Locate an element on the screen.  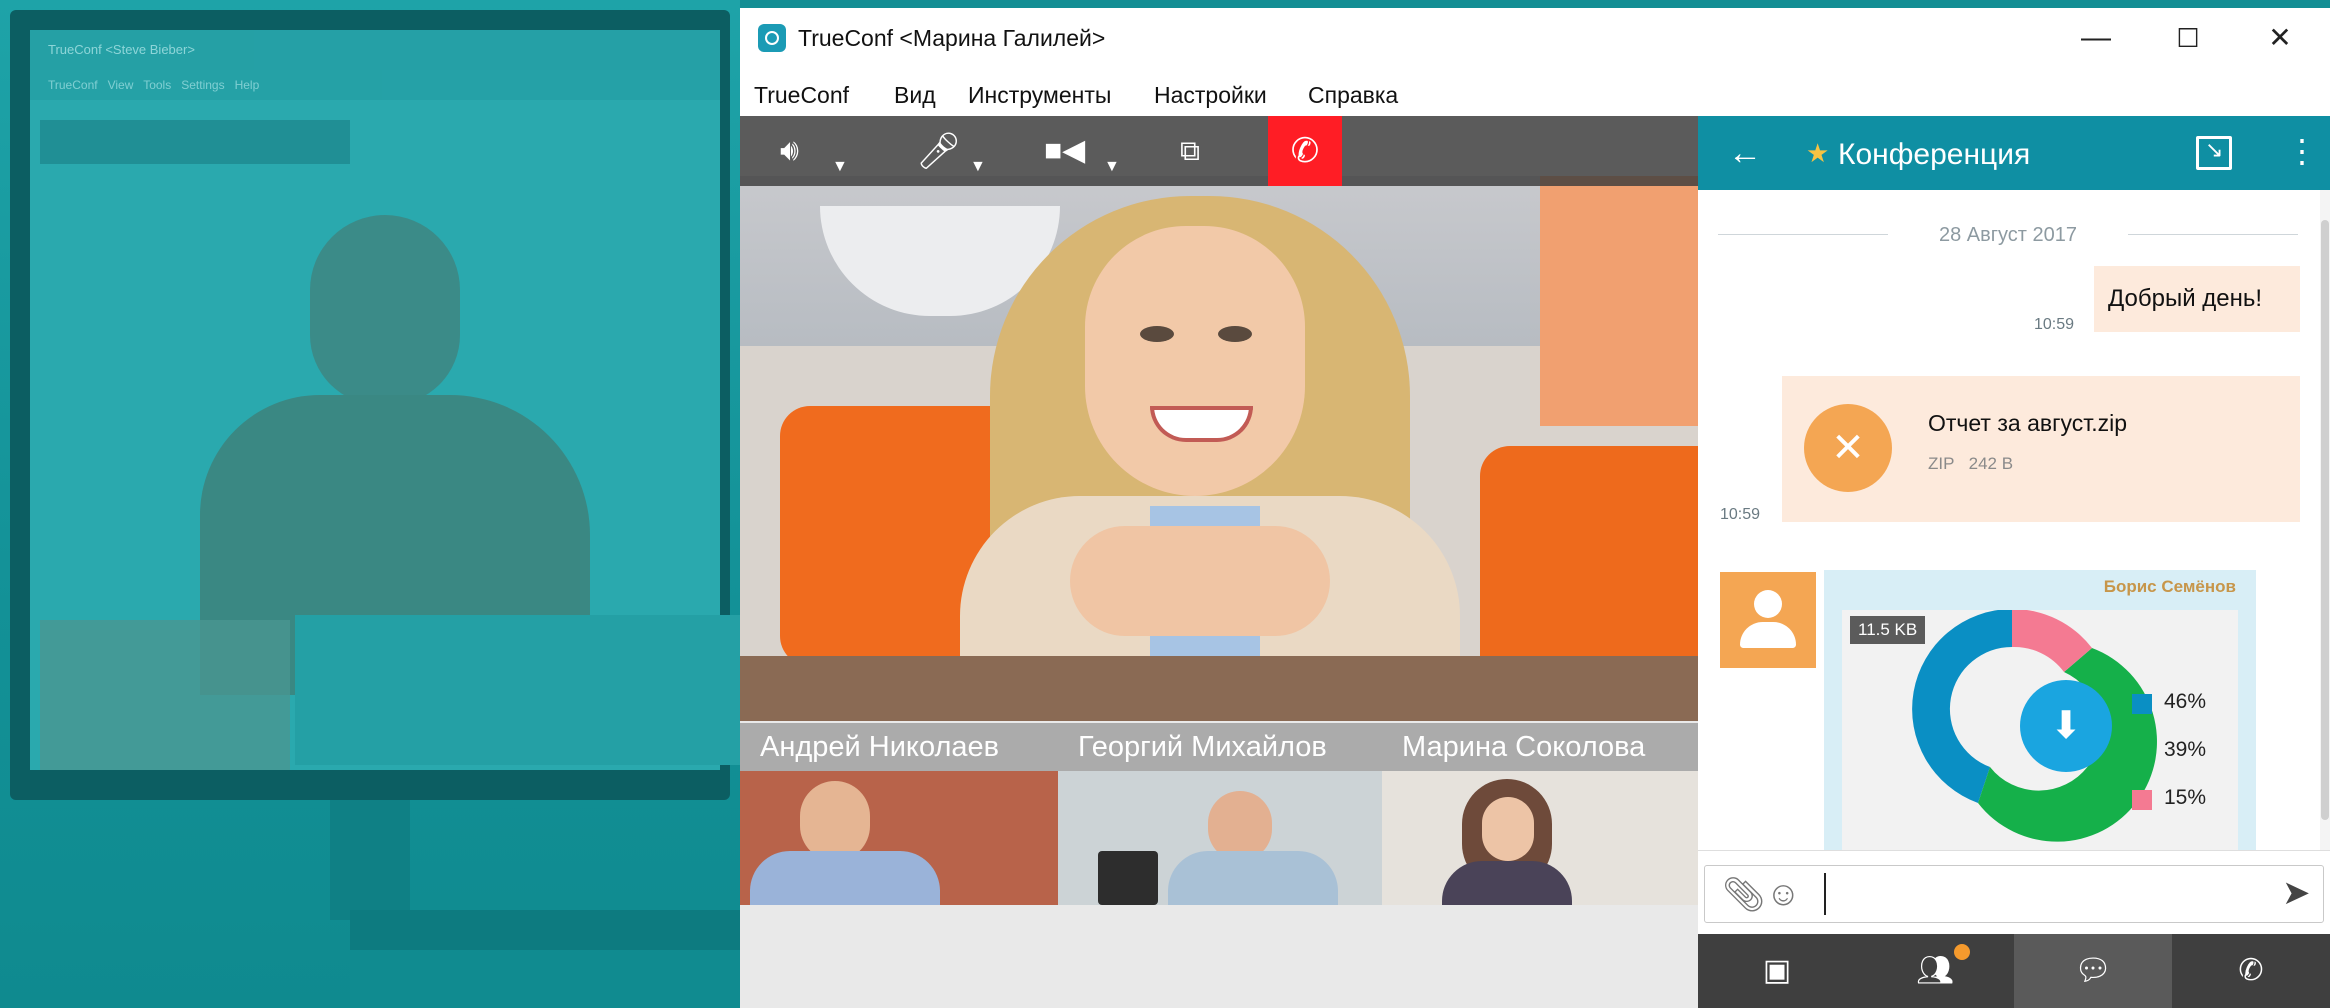
file-name: Отчет за август.zip is located at coordinates (2028, 423).